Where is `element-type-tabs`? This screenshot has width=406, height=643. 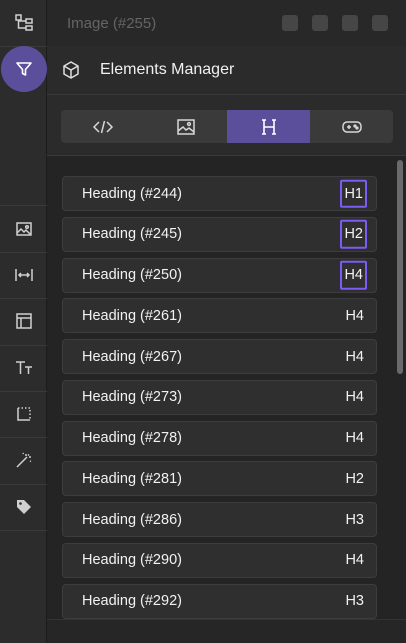 element-type-tabs is located at coordinates (227, 126).